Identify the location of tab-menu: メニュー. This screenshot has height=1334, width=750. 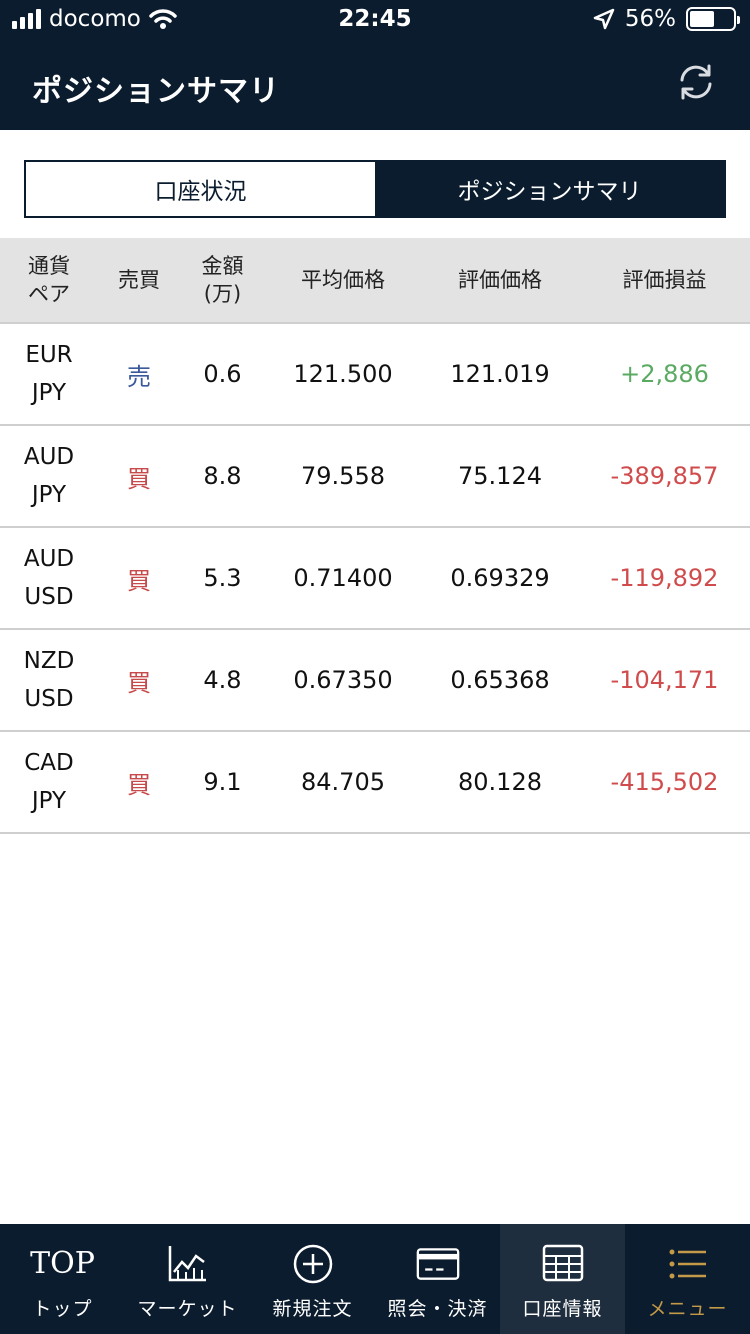
(687, 1279).